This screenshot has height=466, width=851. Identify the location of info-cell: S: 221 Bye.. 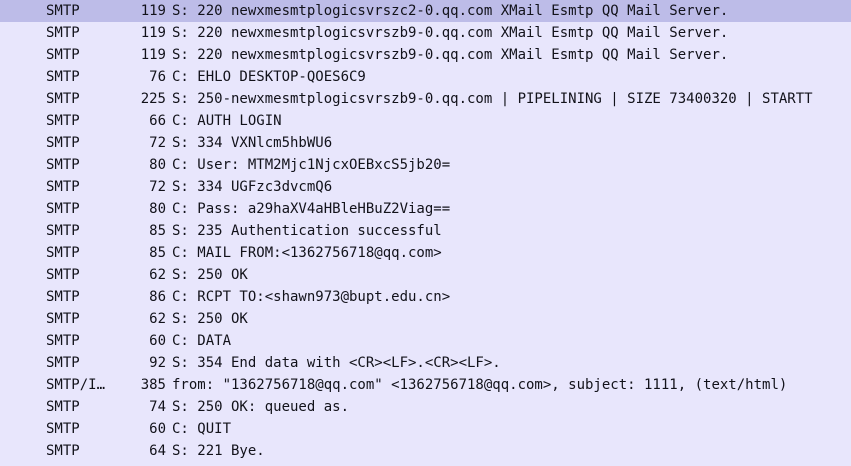
(218, 451).